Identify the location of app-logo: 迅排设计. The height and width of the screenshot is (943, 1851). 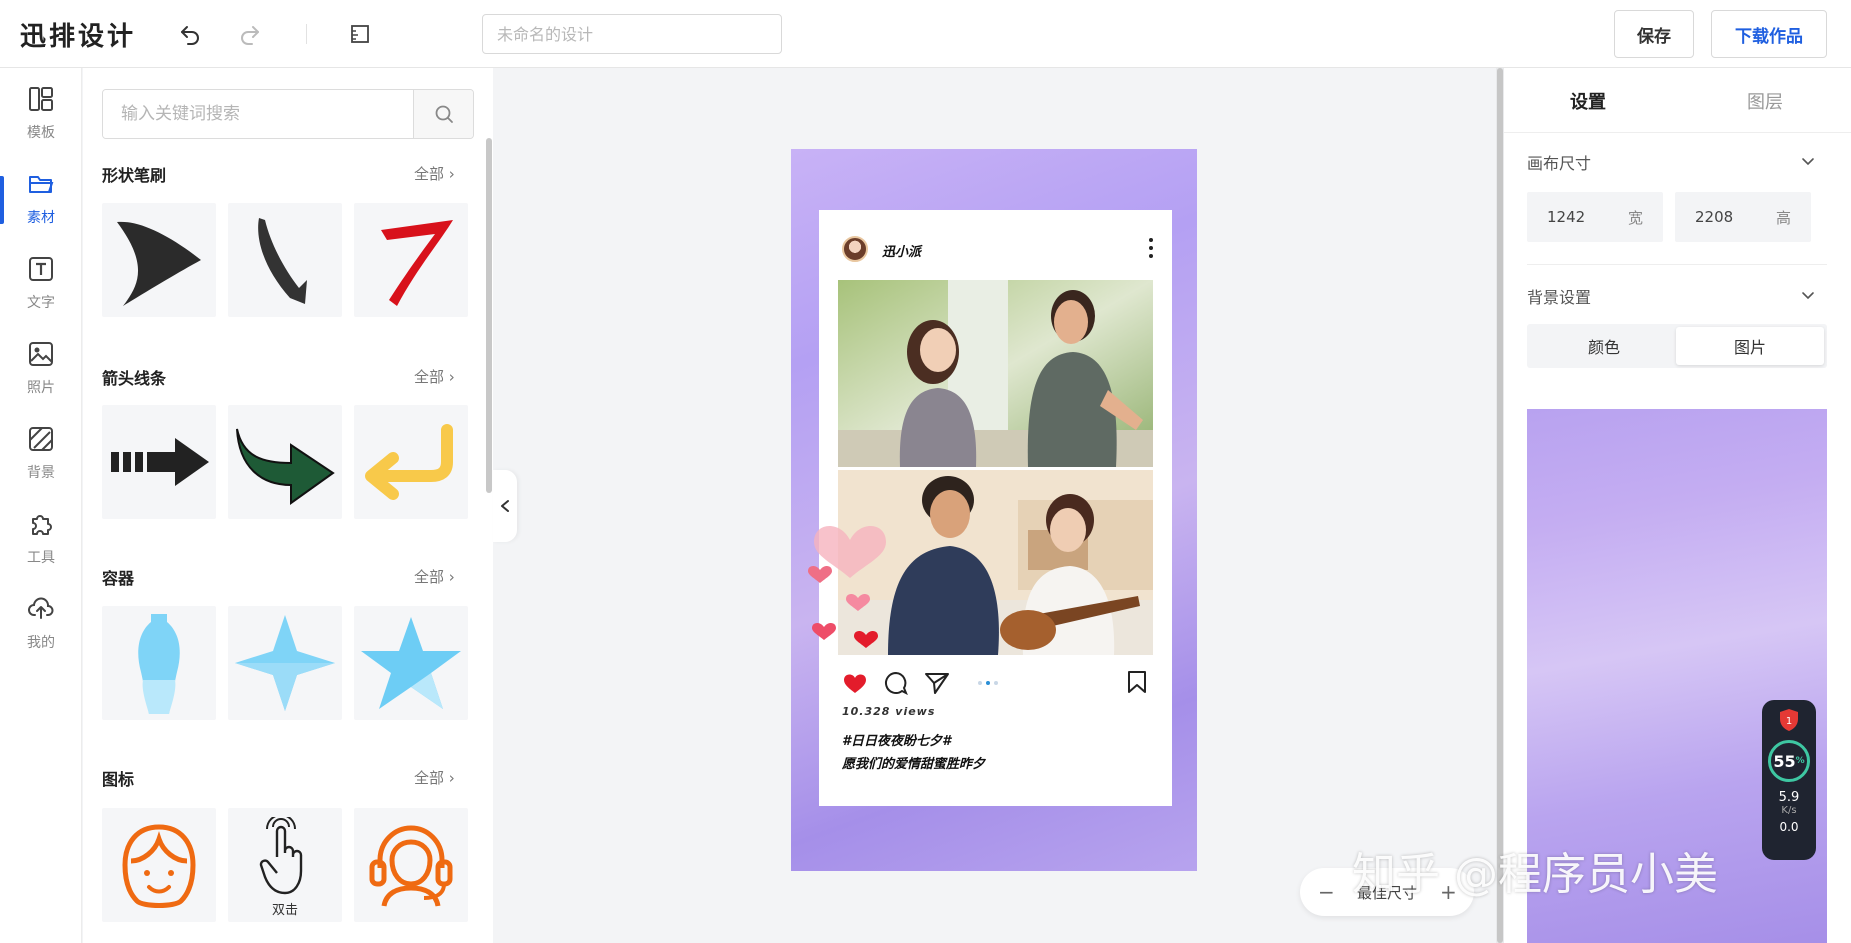
(78, 37).